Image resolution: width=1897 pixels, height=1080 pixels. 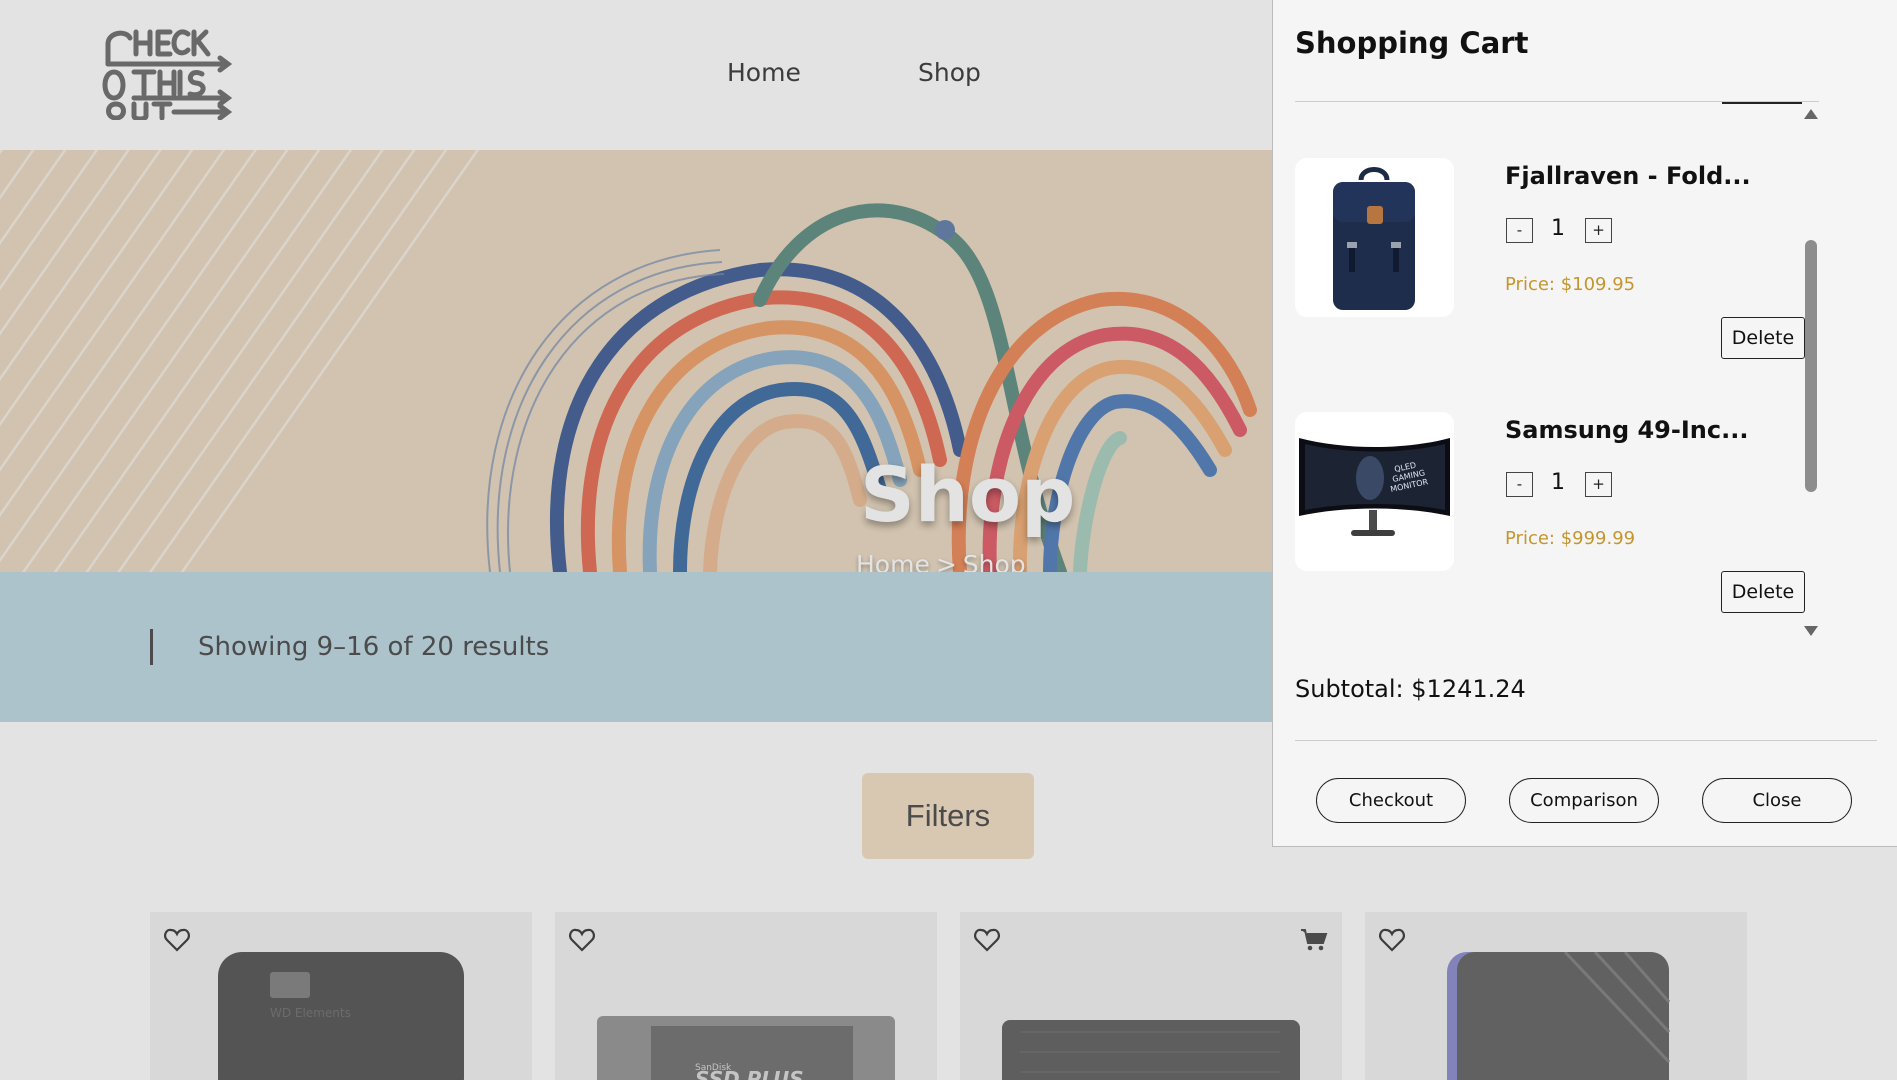 I want to click on close-cart-button: Close, so click(x=1777, y=800).